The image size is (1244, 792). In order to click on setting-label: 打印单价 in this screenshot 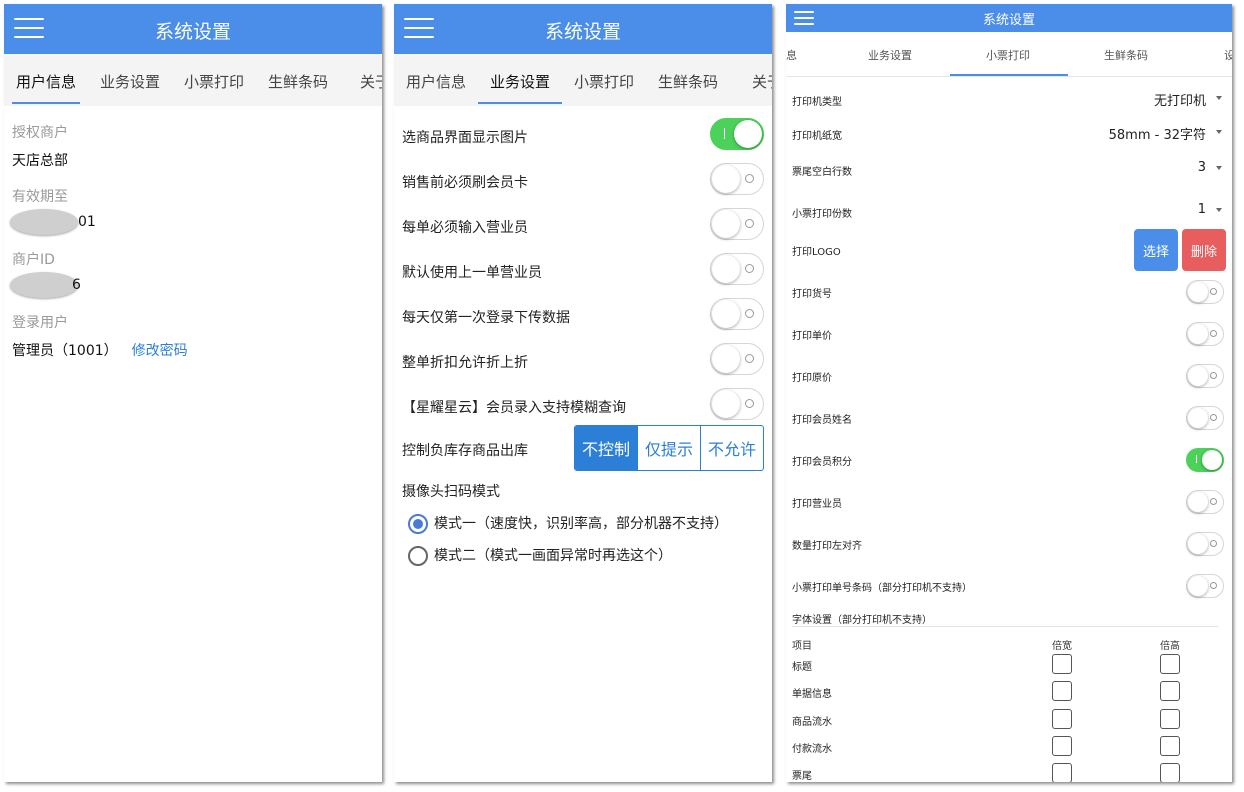, I will do `click(812, 336)`.